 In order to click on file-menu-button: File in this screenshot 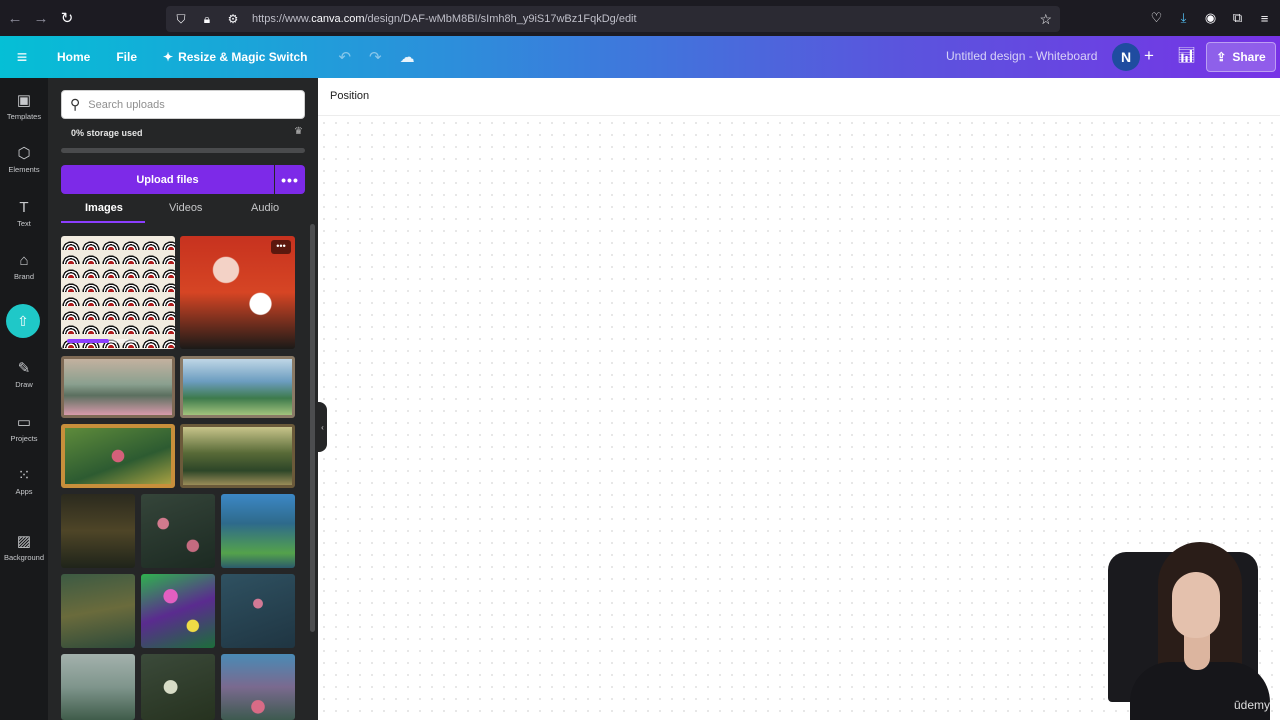, I will do `click(126, 57)`.